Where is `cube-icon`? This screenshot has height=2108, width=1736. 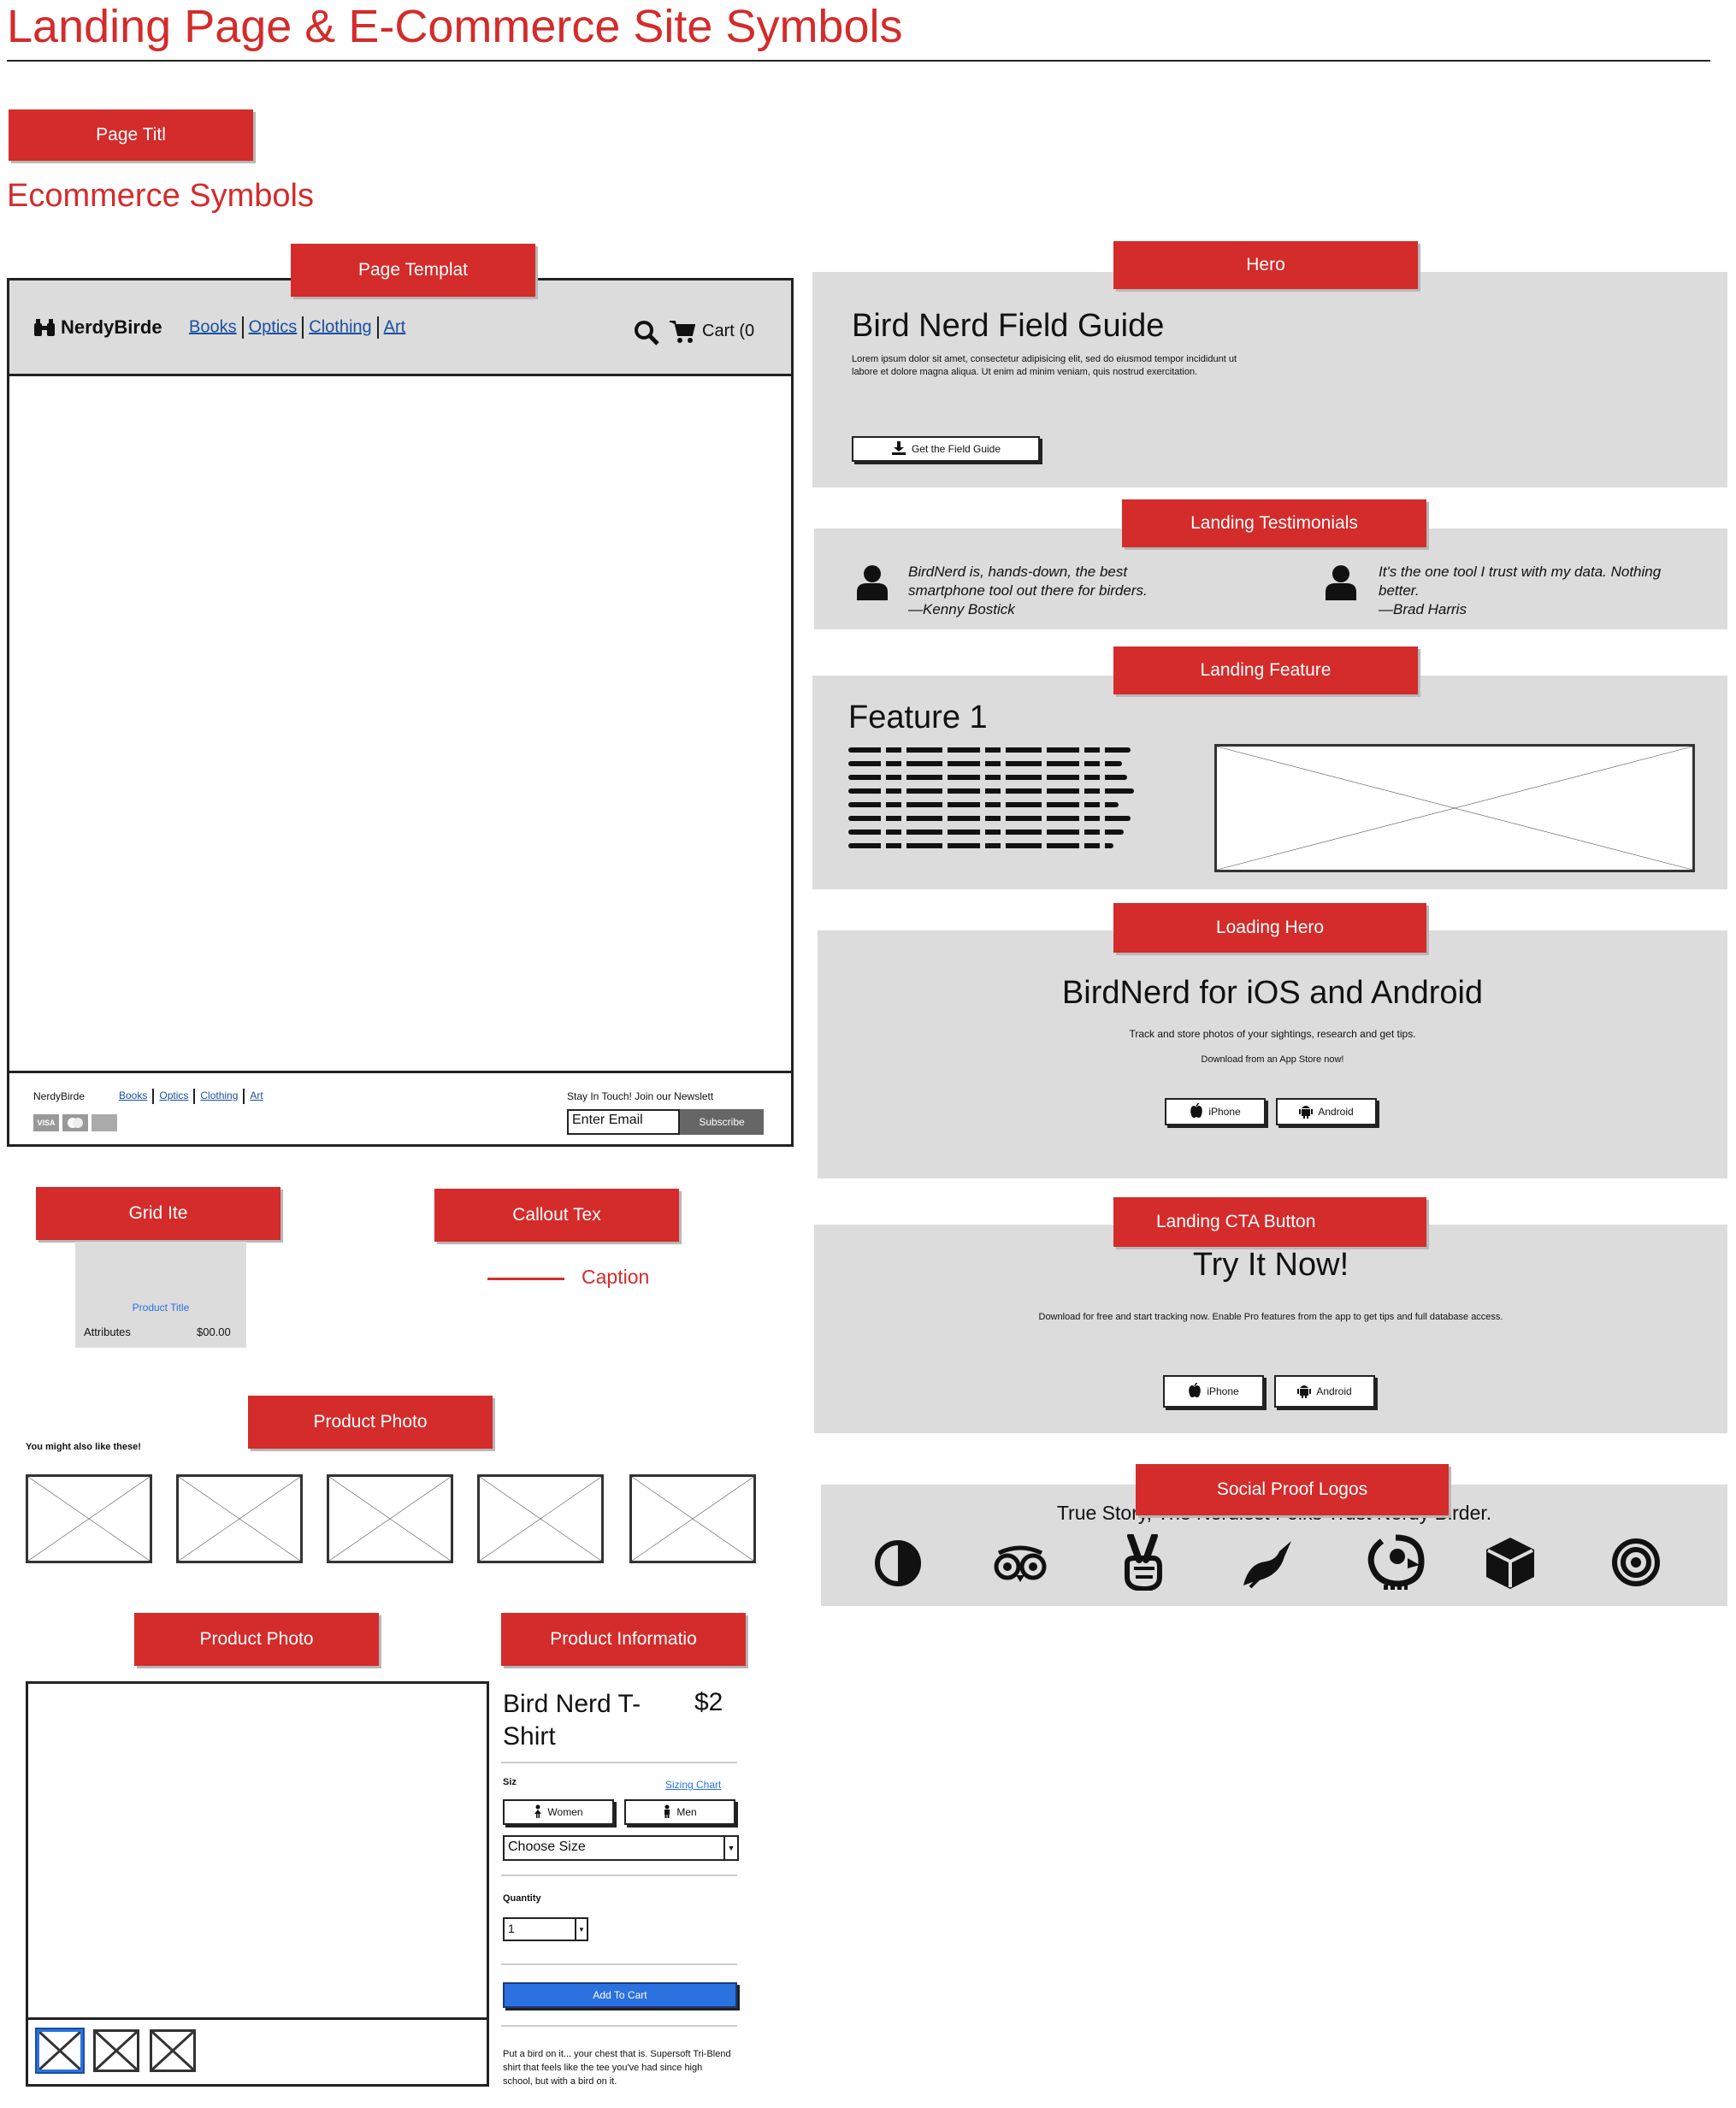
cube-icon is located at coordinates (1511, 1564).